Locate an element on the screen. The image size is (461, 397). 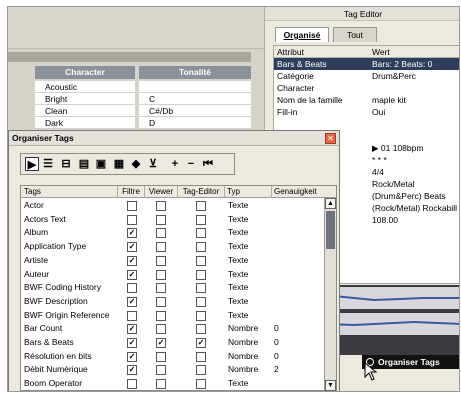
tag-editor-wert is located at coordinates (415, 124).